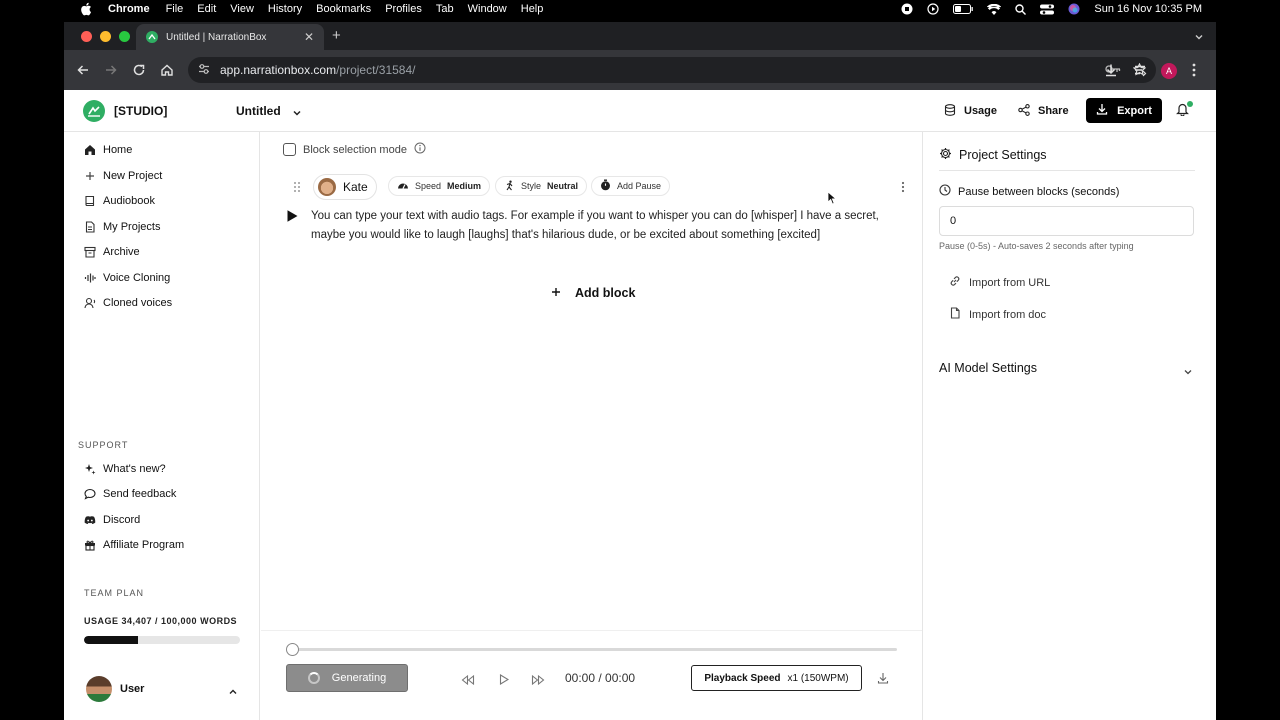 This screenshot has width=1280, height=720. What do you see at coordinates (129, 9) in the screenshot?
I see `menu-app-name: Chrome` at bounding box center [129, 9].